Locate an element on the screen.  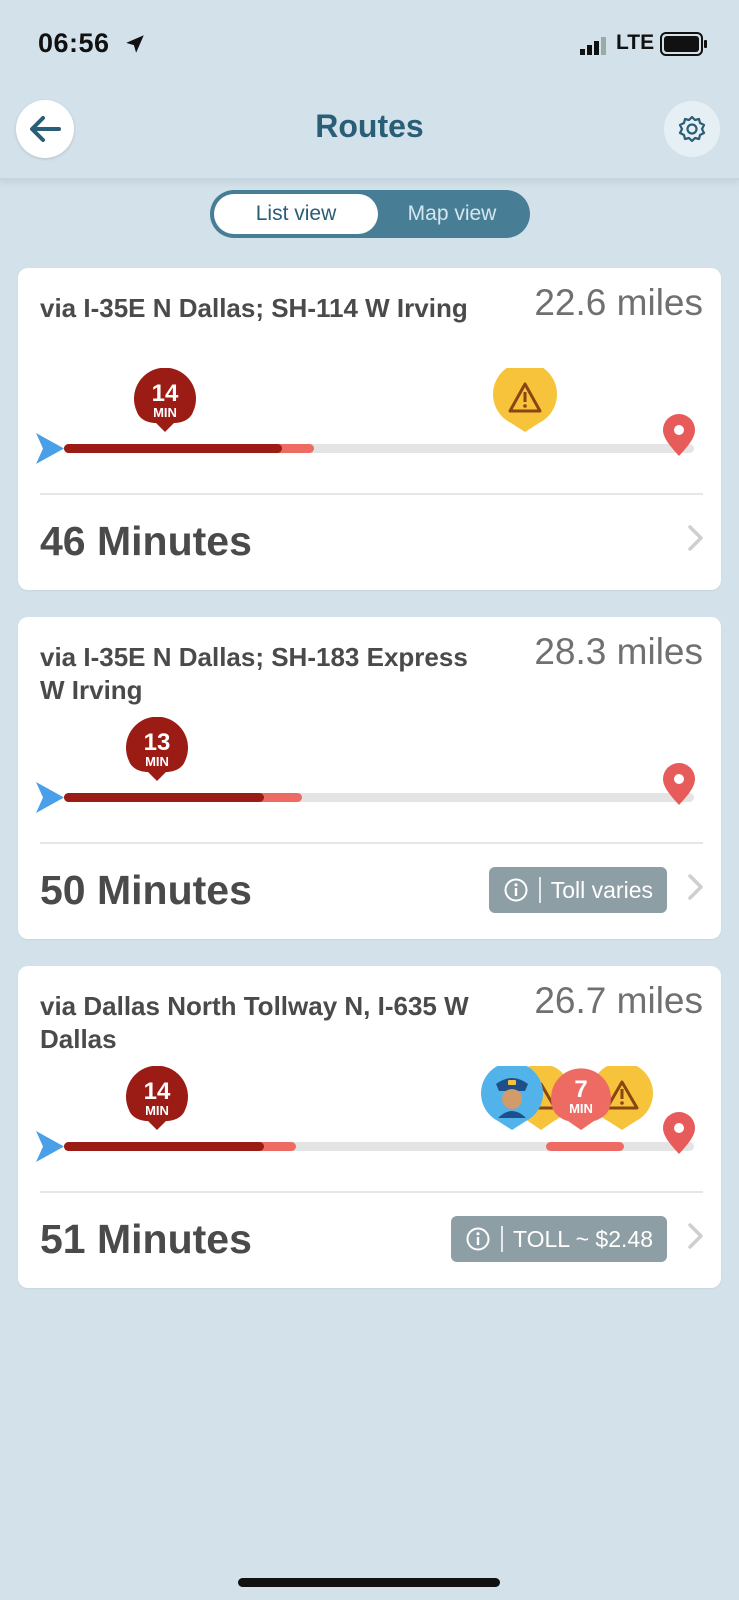
signal-strength-icon is located at coordinates (593, 46).